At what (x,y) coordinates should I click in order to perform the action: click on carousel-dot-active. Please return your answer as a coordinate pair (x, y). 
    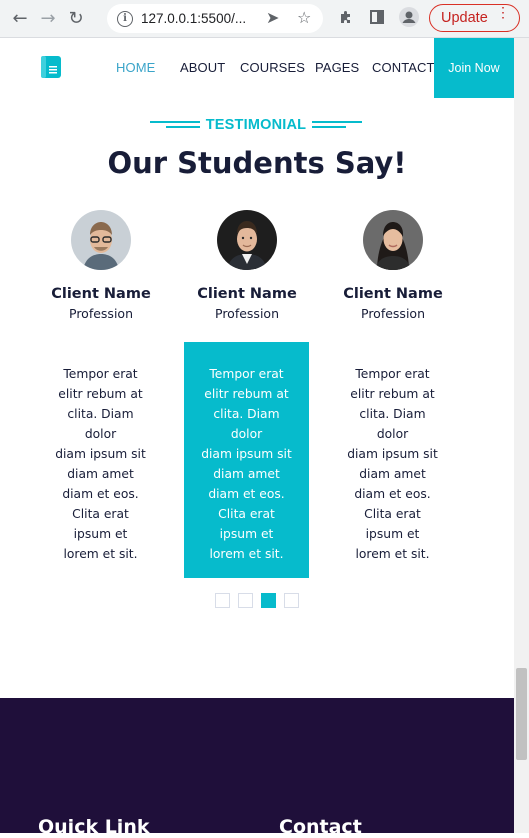
    Looking at the image, I should click on (268, 600).